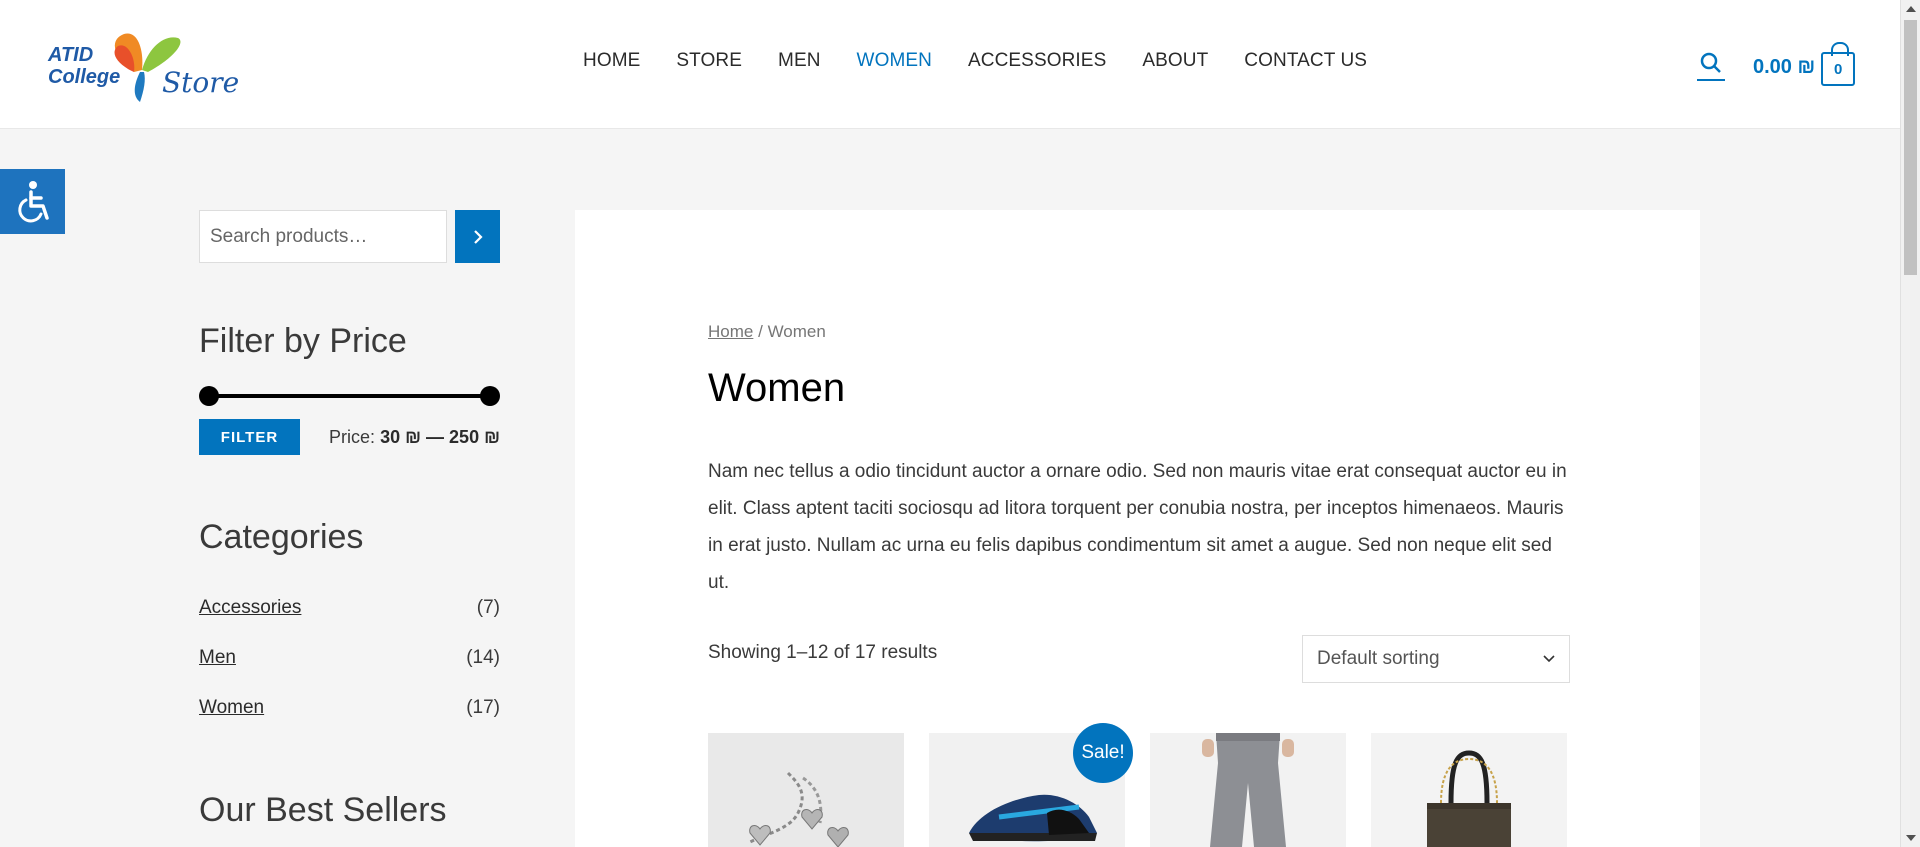 The height and width of the screenshot is (847, 1920). Describe the element at coordinates (209, 396) in the screenshot. I see `price-slider-min-handle` at that location.